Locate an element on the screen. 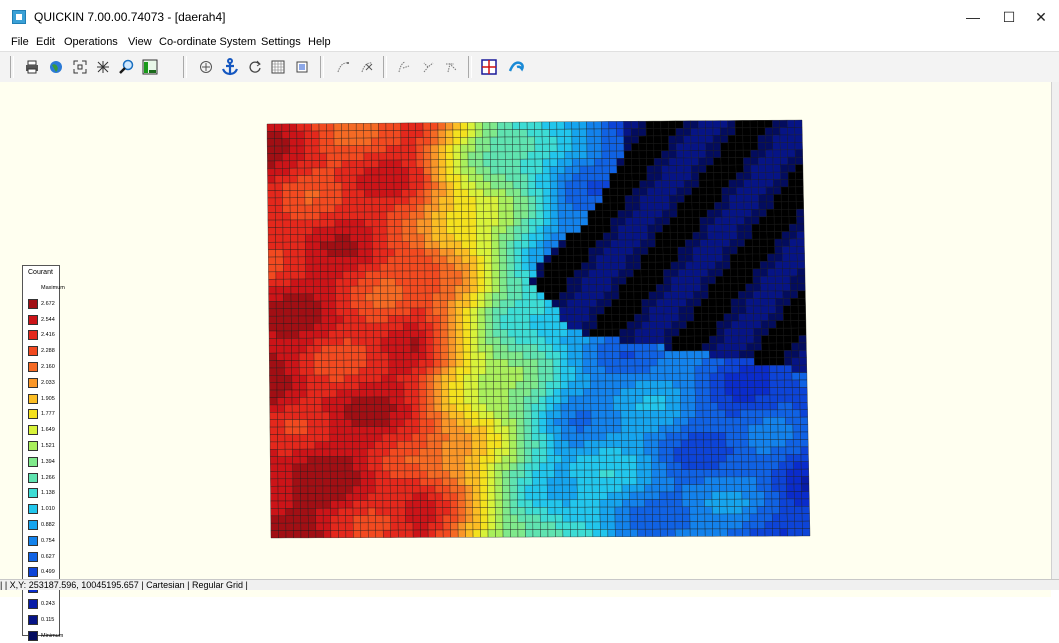  minimize-button: — is located at coordinates (973, 17).